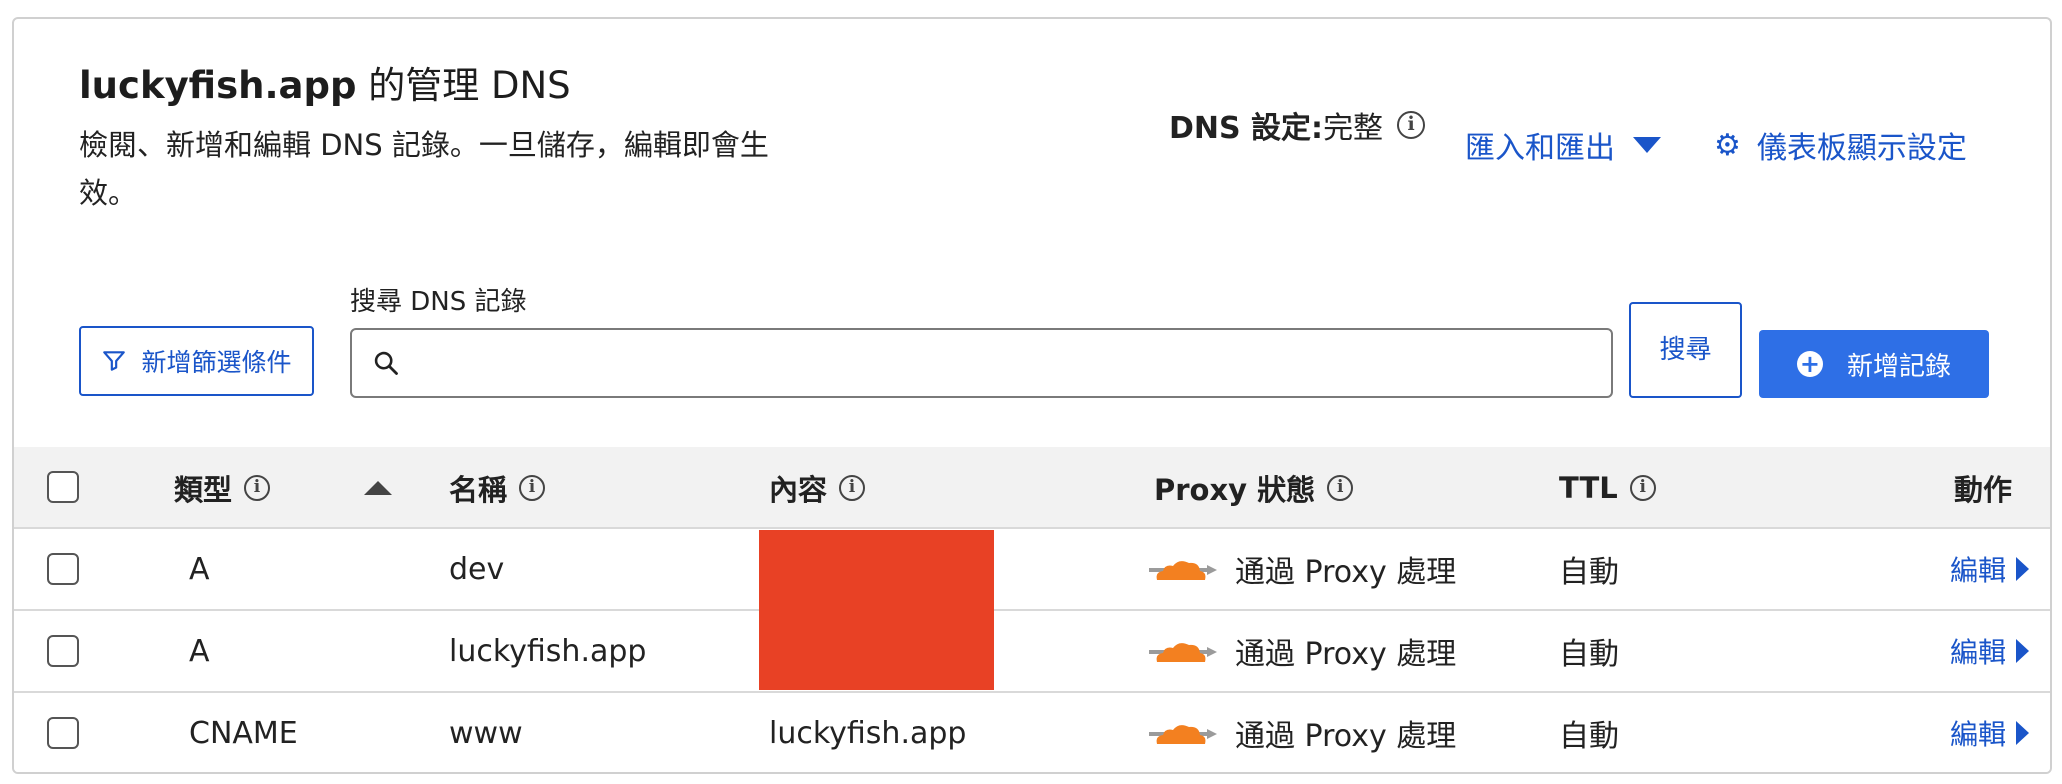 The height and width of the screenshot is (784, 2062). I want to click on dns-setting-status: DNS 設定: 完整 i, so click(1297, 125).